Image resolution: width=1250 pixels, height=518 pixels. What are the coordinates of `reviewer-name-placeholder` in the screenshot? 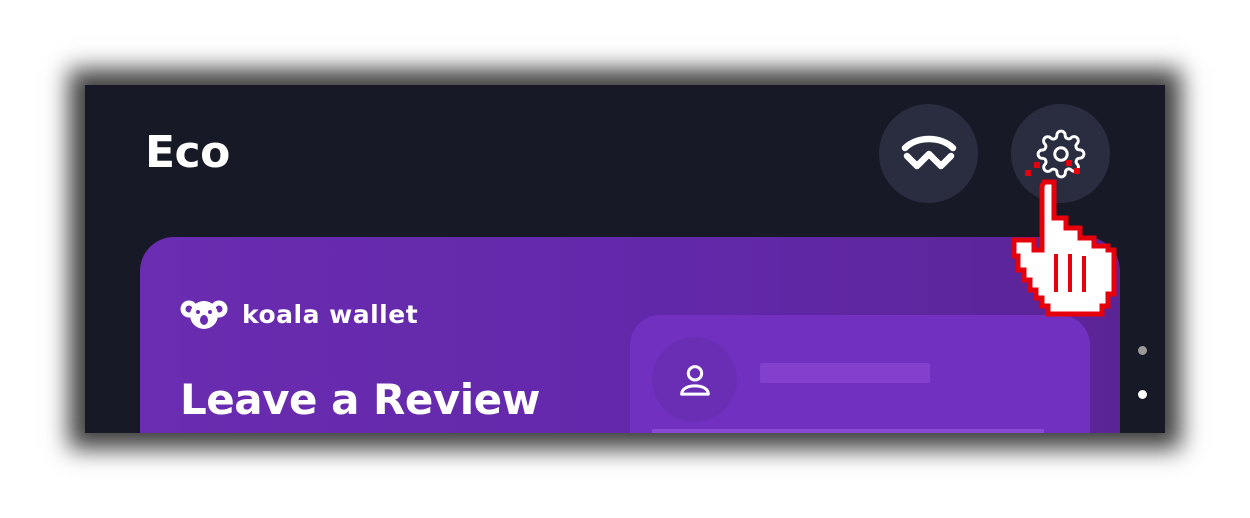 It's located at (845, 373).